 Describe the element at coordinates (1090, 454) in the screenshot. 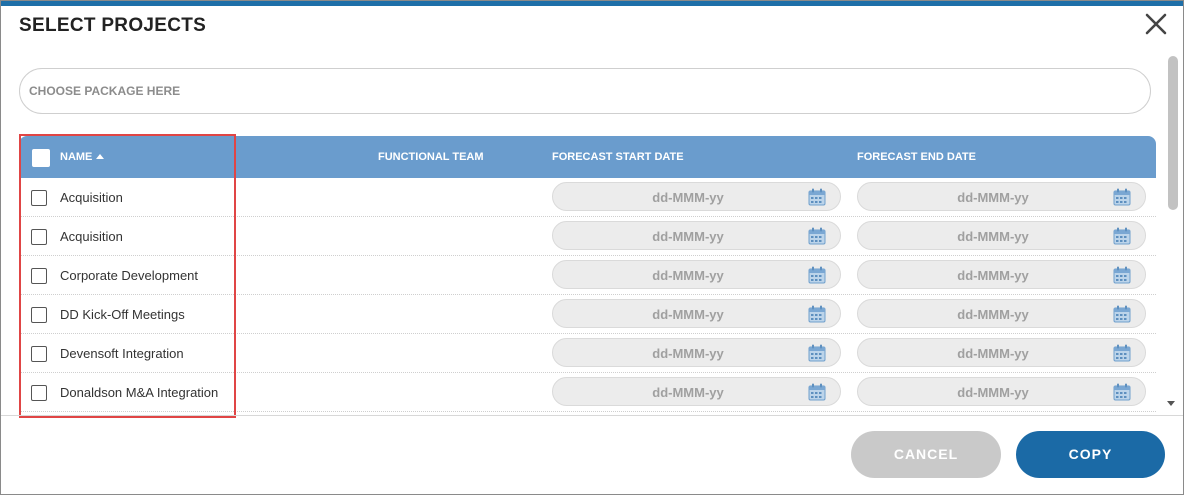

I see `copy-button: COPY` at that location.